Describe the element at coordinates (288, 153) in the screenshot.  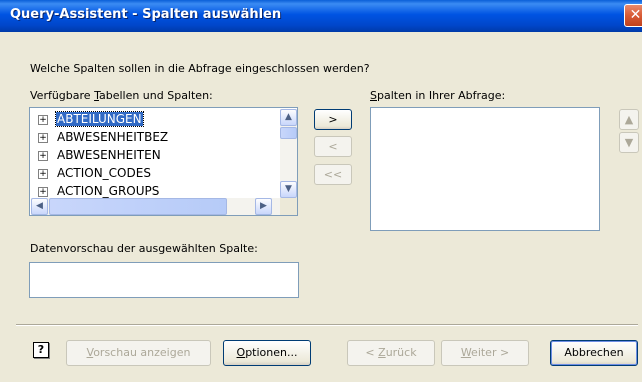
I see `vertical-scrollbar: ▲ ▼` at that location.